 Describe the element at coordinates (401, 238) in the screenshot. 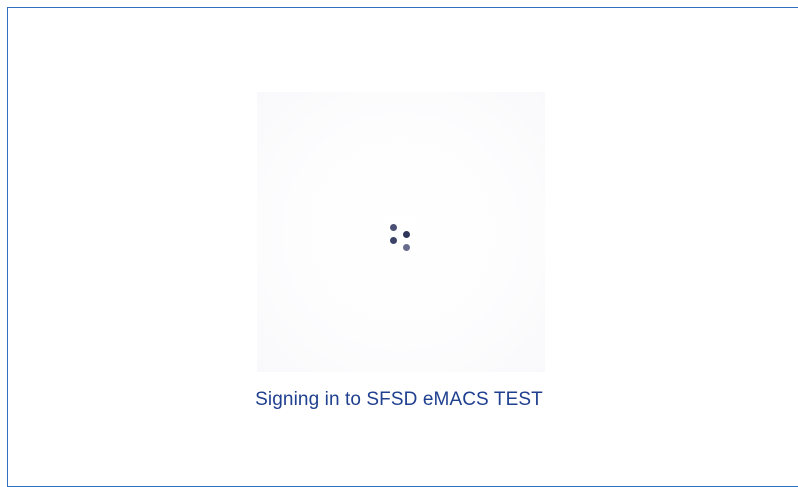

I see `loading-spinner-icon` at that location.